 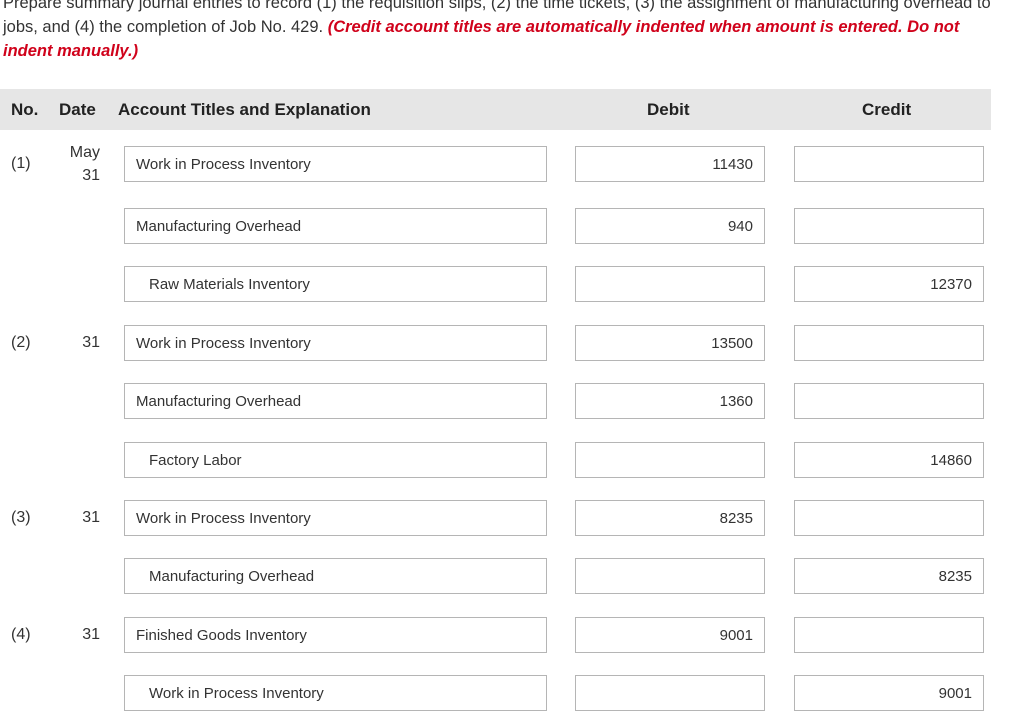 I want to click on column-header-debit: Debit, so click(x=668, y=109).